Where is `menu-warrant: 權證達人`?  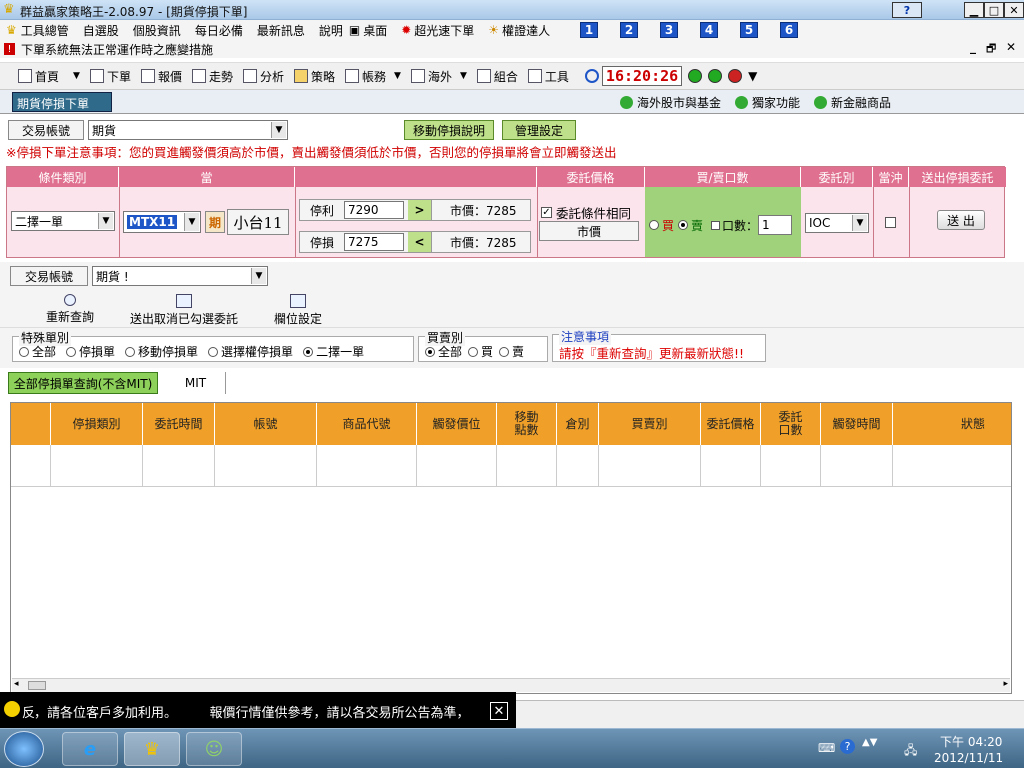
menu-warrant: 權證達人 is located at coordinates (526, 30).